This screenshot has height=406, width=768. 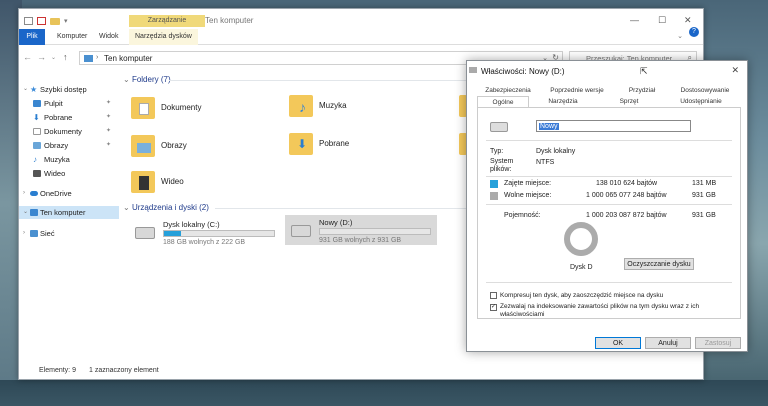 What do you see at coordinates (618, 343) in the screenshot?
I see `ok-button: OK` at bounding box center [618, 343].